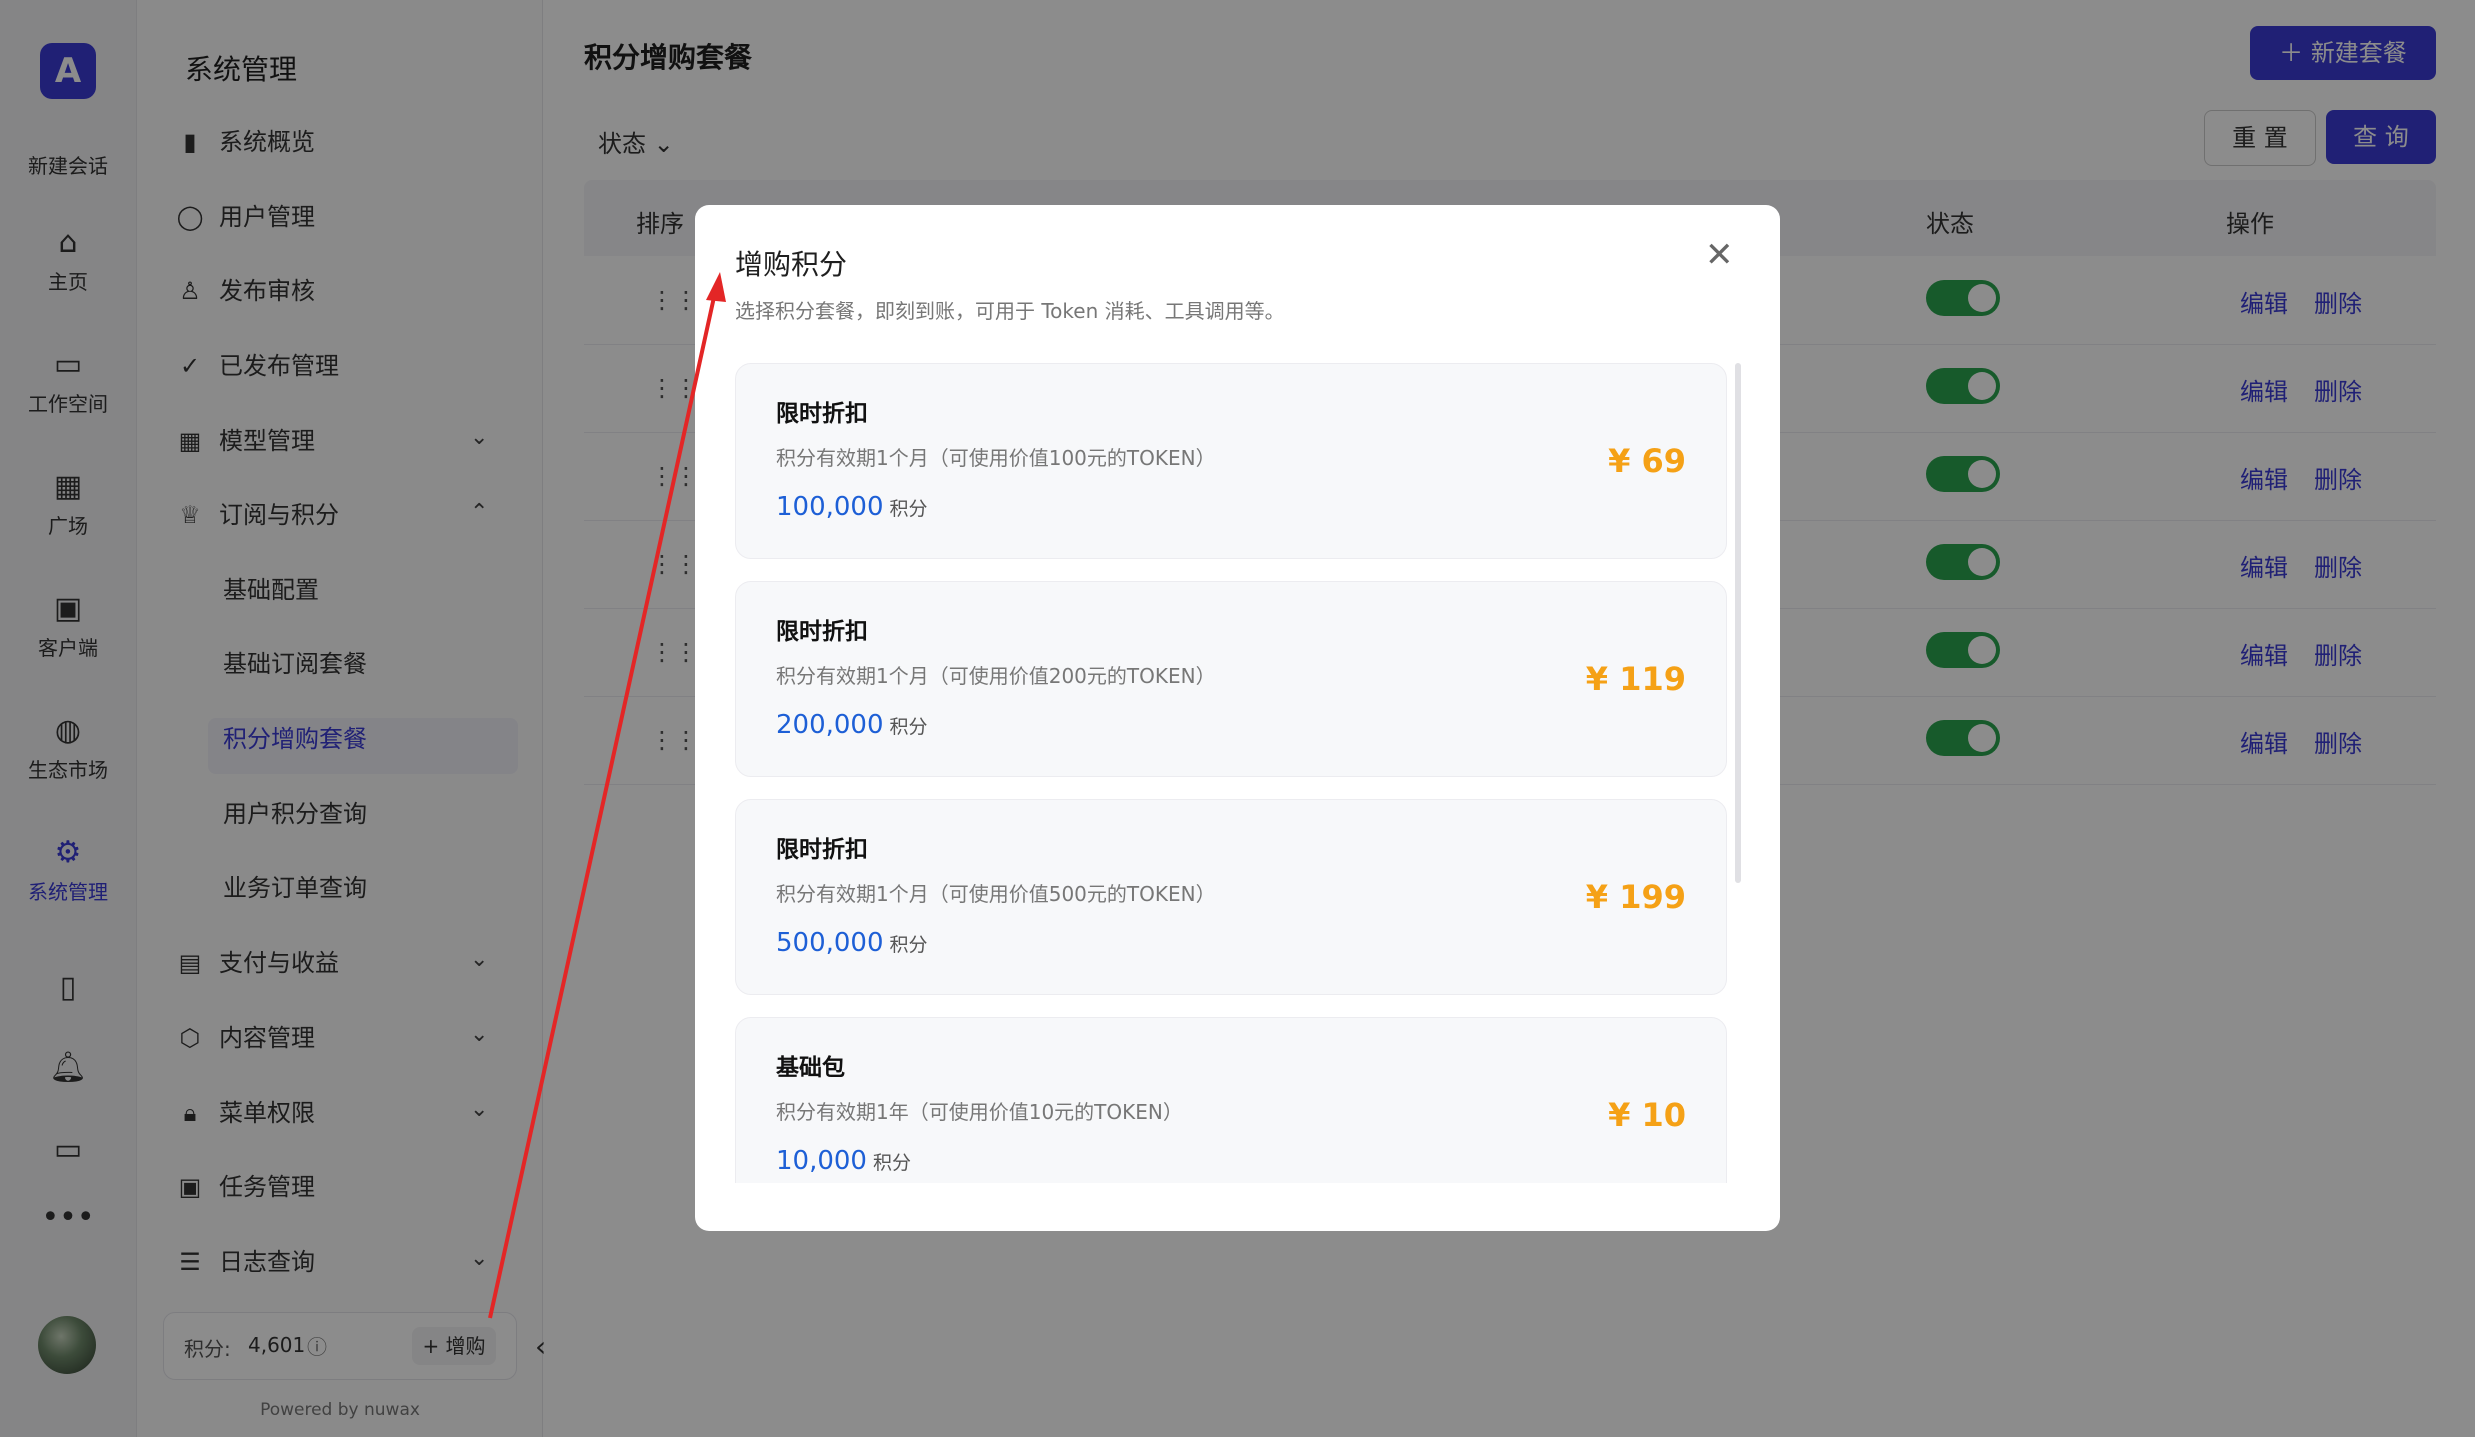  Describe the element at coordinates (830, 943) in the screenshot. I see `plan-amount-value: 500,000` at that location.